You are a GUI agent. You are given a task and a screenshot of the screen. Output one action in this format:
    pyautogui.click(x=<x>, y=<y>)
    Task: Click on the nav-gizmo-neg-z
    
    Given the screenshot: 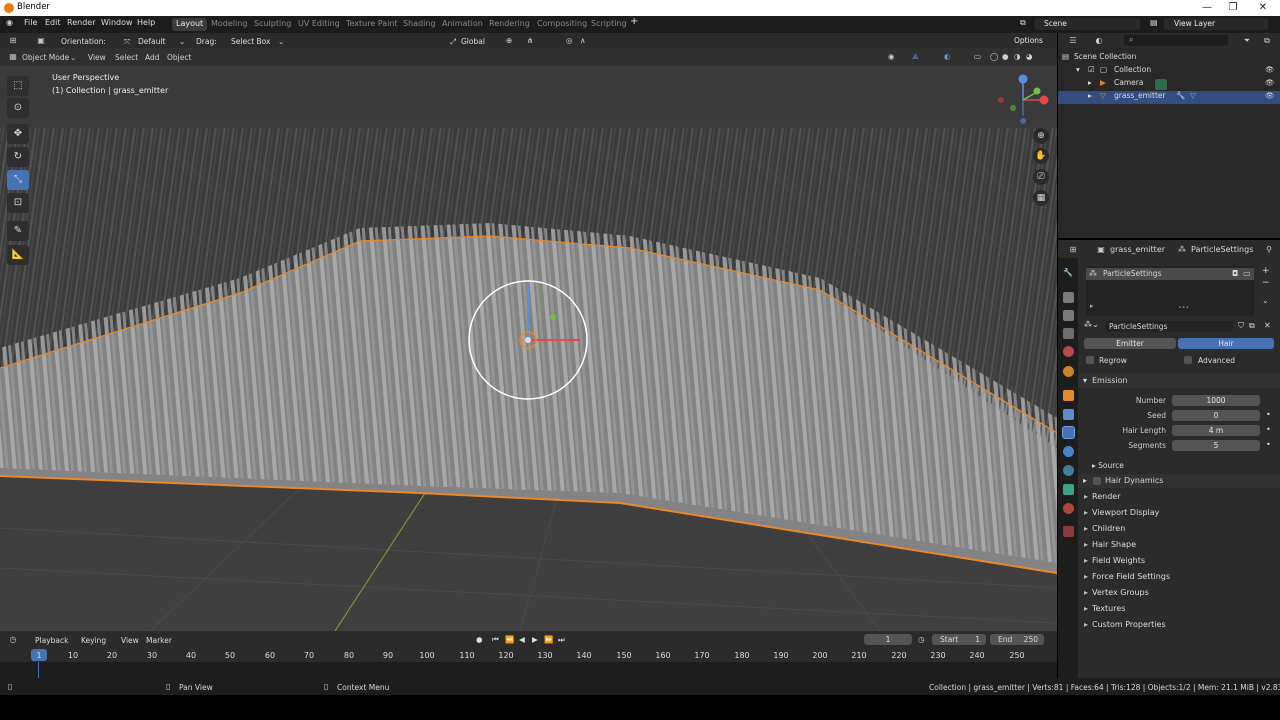 What is the action you would take?
    pyautogui.click(x=1023, y=121)
    